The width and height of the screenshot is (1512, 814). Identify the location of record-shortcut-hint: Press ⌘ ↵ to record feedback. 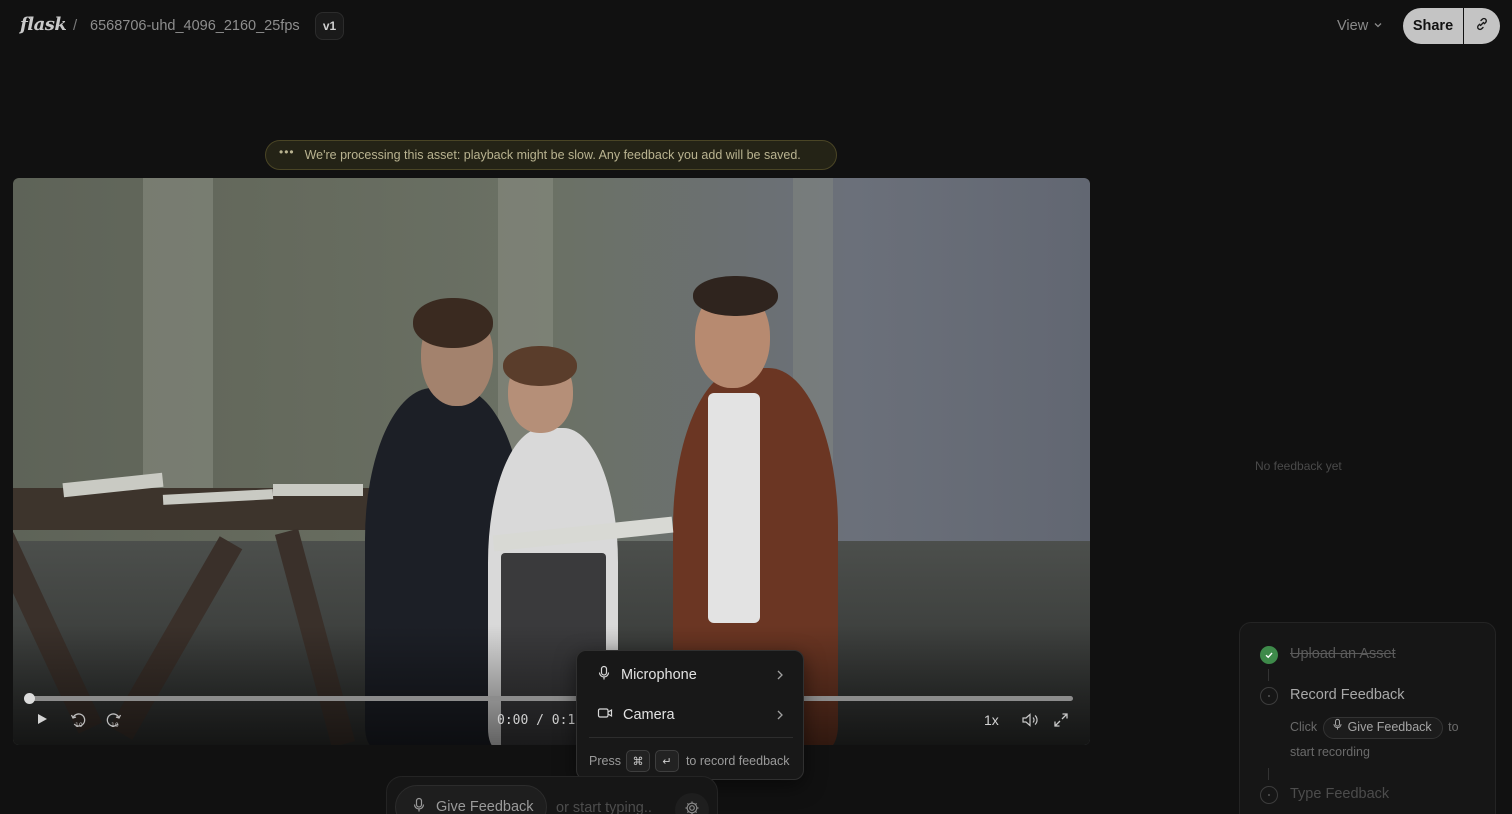
(689, 761).